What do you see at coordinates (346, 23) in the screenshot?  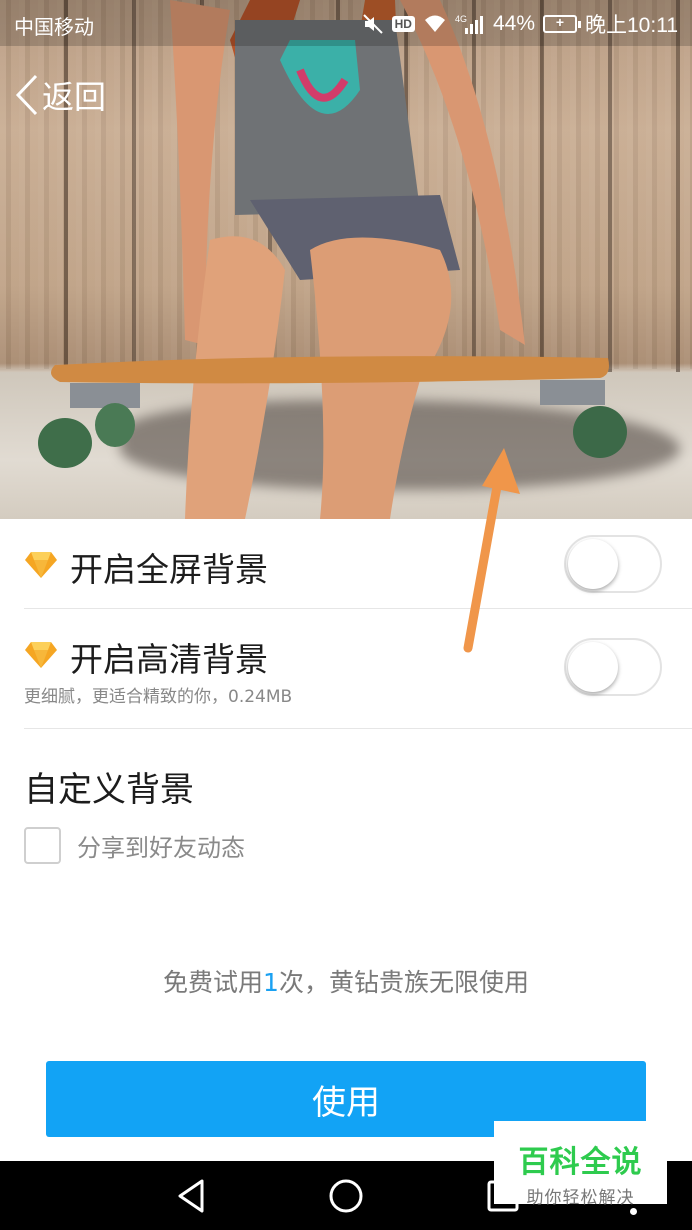 I see `status-bar: 中国移动 HD 4G 44% + 晚上10:11` at bounding box center [346, 23].